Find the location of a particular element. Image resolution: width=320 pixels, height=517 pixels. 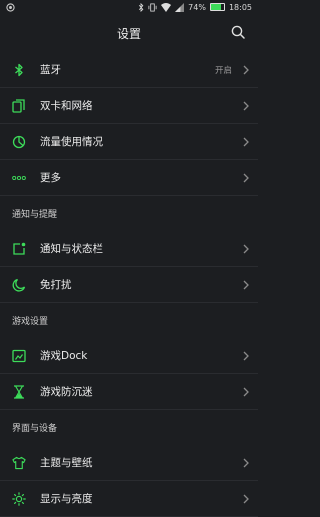

settings-row: 主题与壁纸 is located at coordinates (129, 463).